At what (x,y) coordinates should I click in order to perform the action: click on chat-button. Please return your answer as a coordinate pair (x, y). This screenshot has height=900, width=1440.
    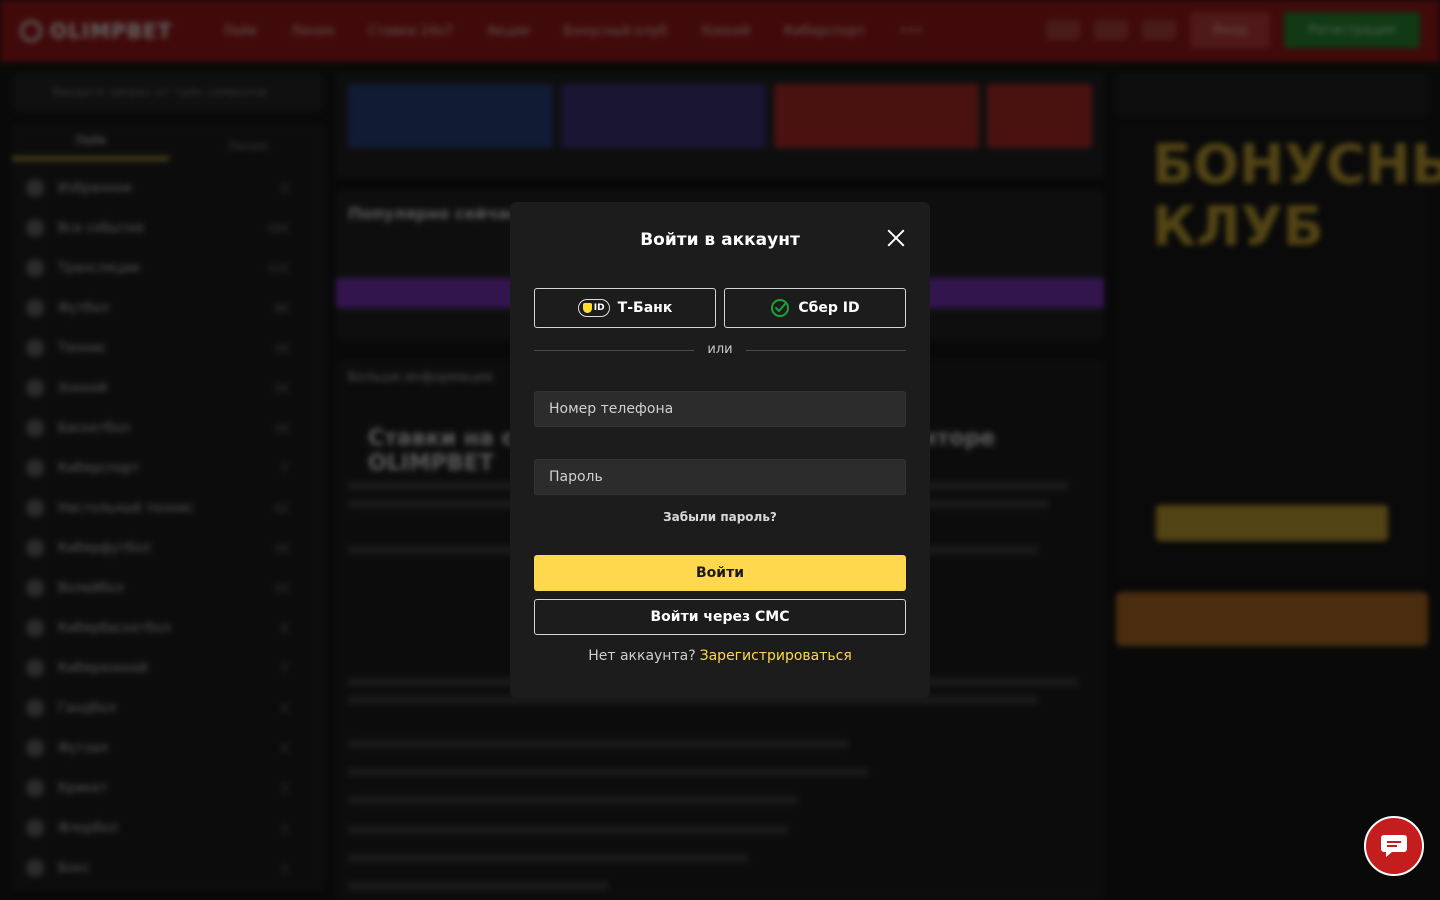
    Looking at the image, I should click on (1394, 846).